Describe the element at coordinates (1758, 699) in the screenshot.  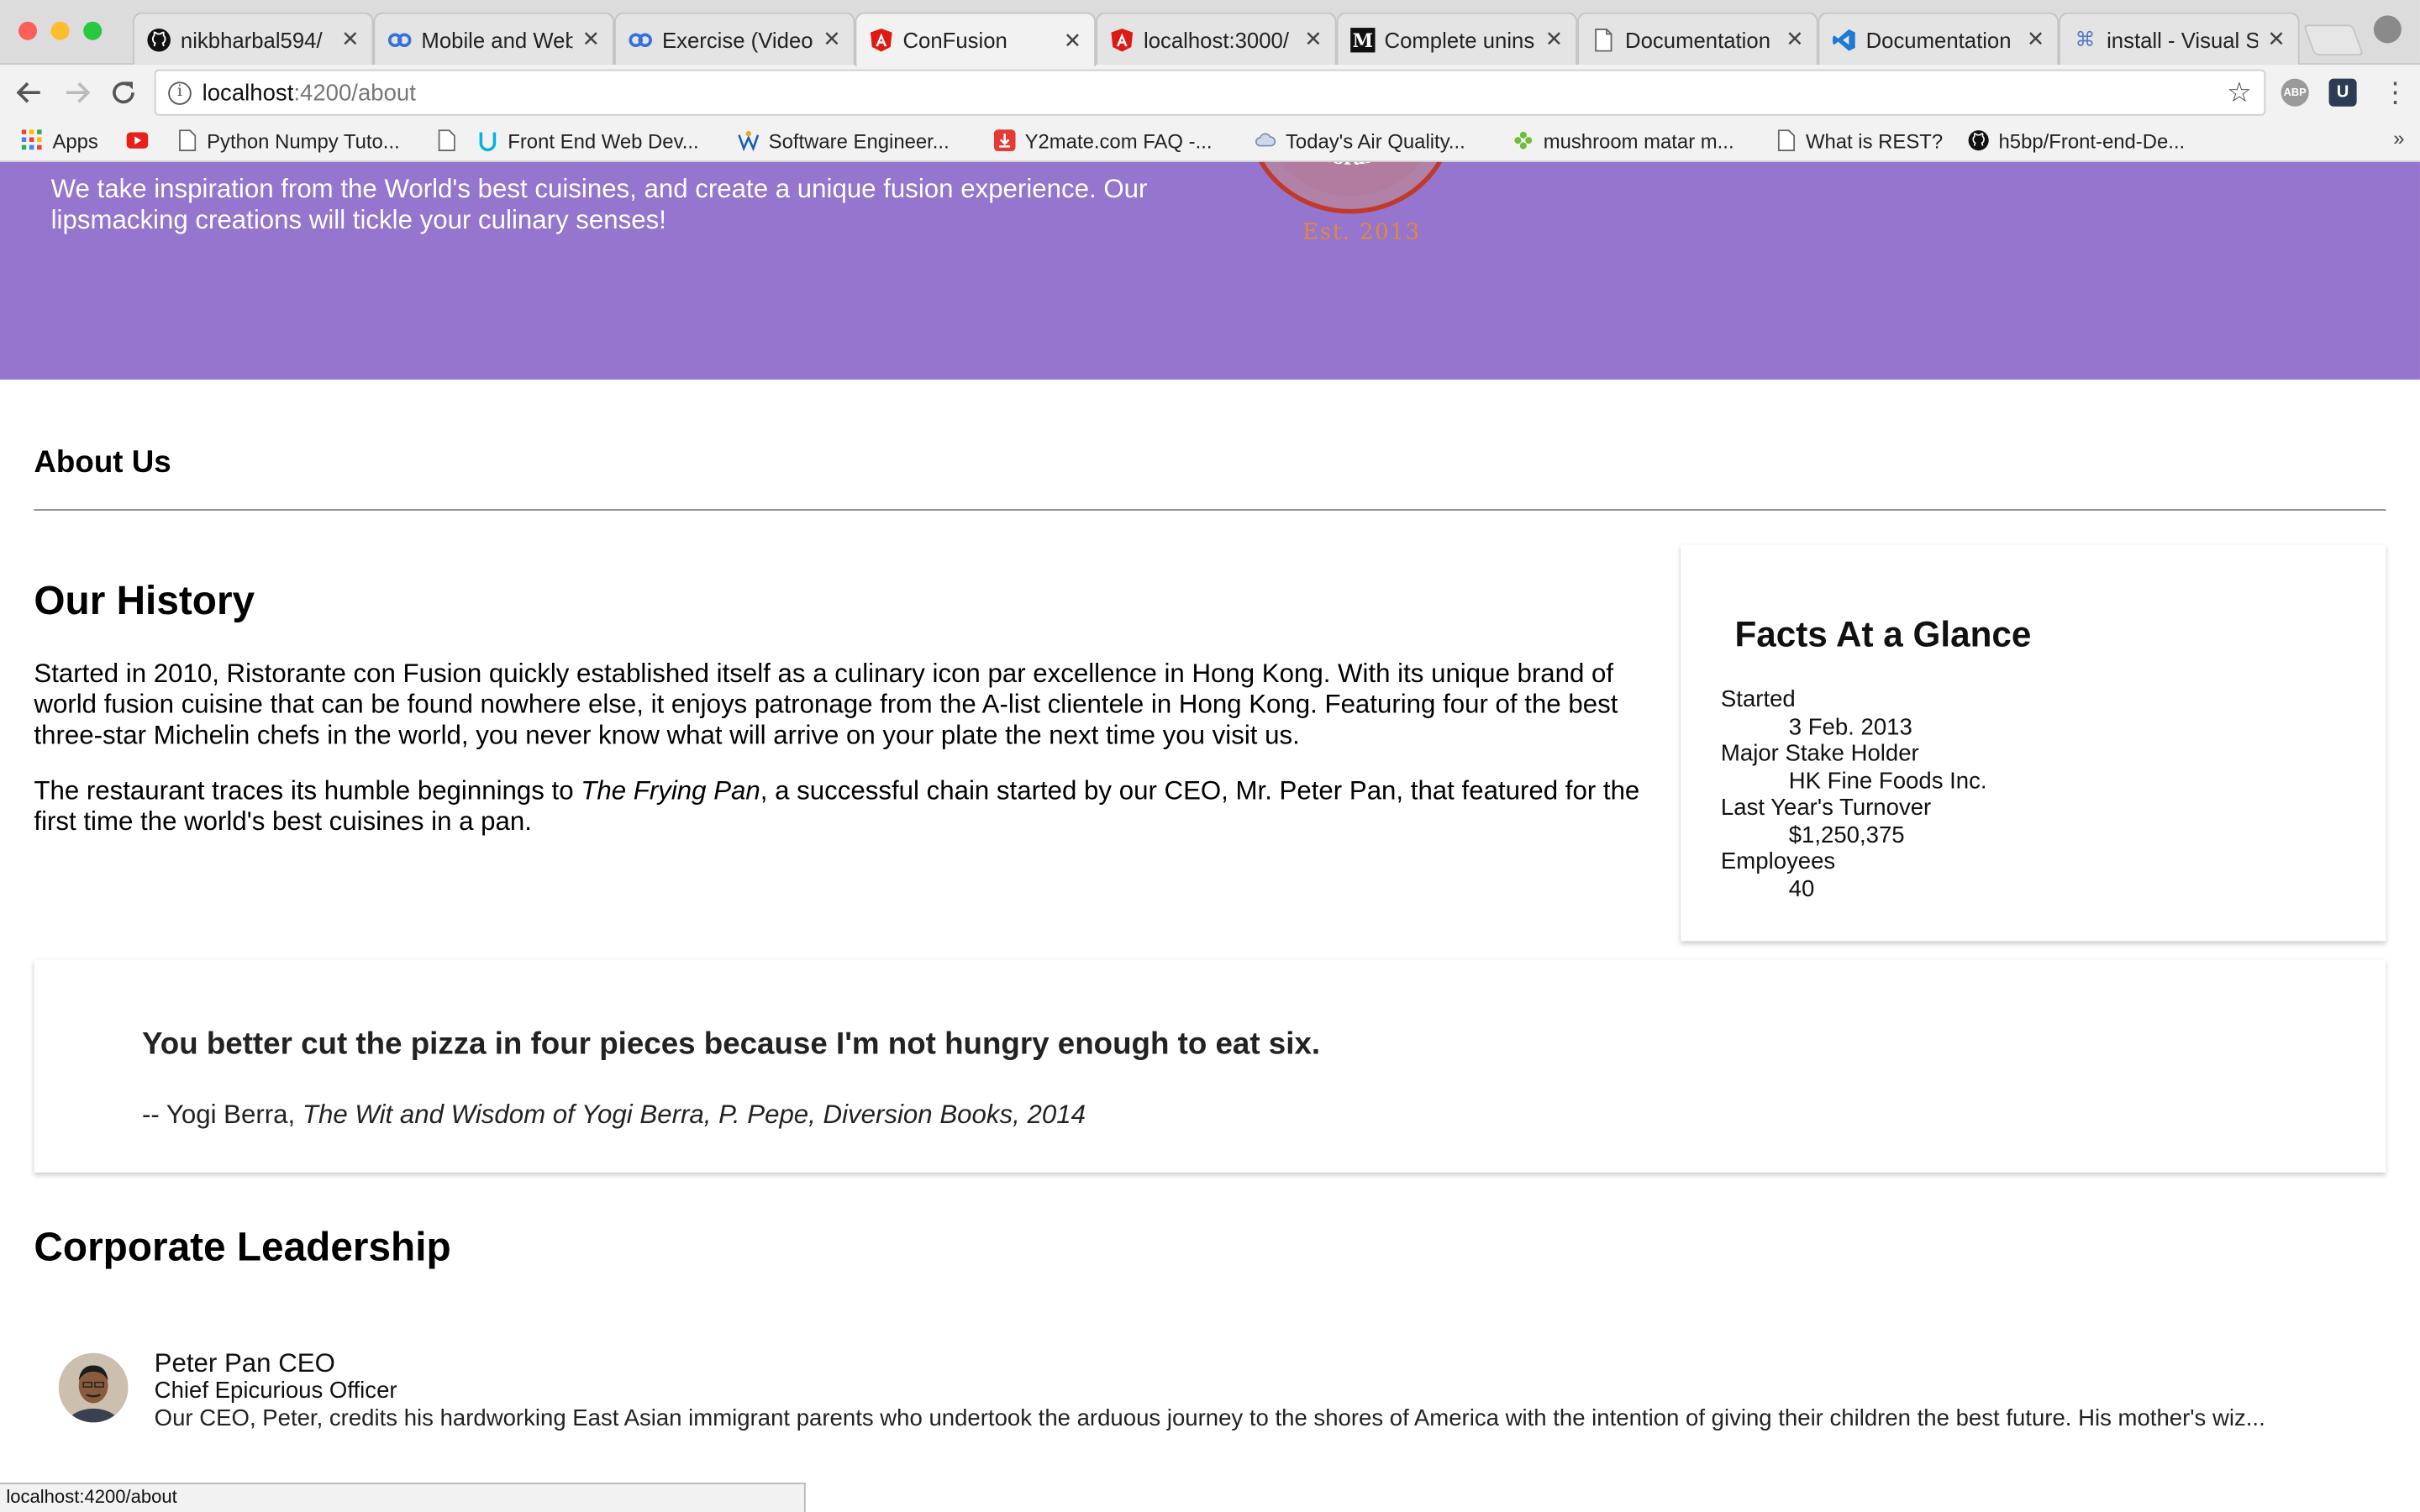
I see `fact-term: Started` at that location.